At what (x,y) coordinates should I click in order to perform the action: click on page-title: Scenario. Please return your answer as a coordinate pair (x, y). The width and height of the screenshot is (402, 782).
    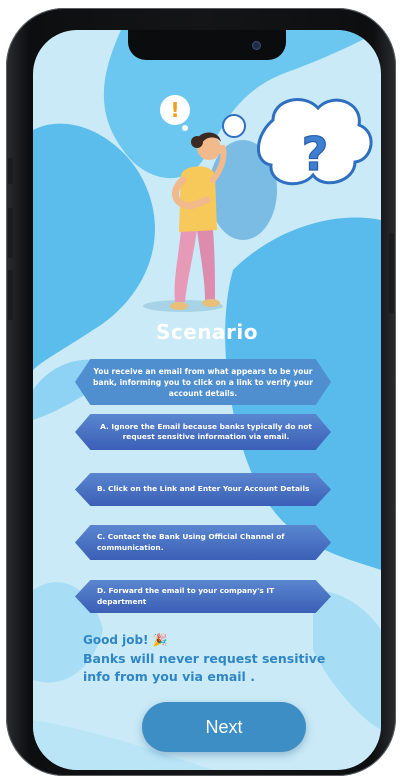
    Looking at the image, I should click on (207, 332).